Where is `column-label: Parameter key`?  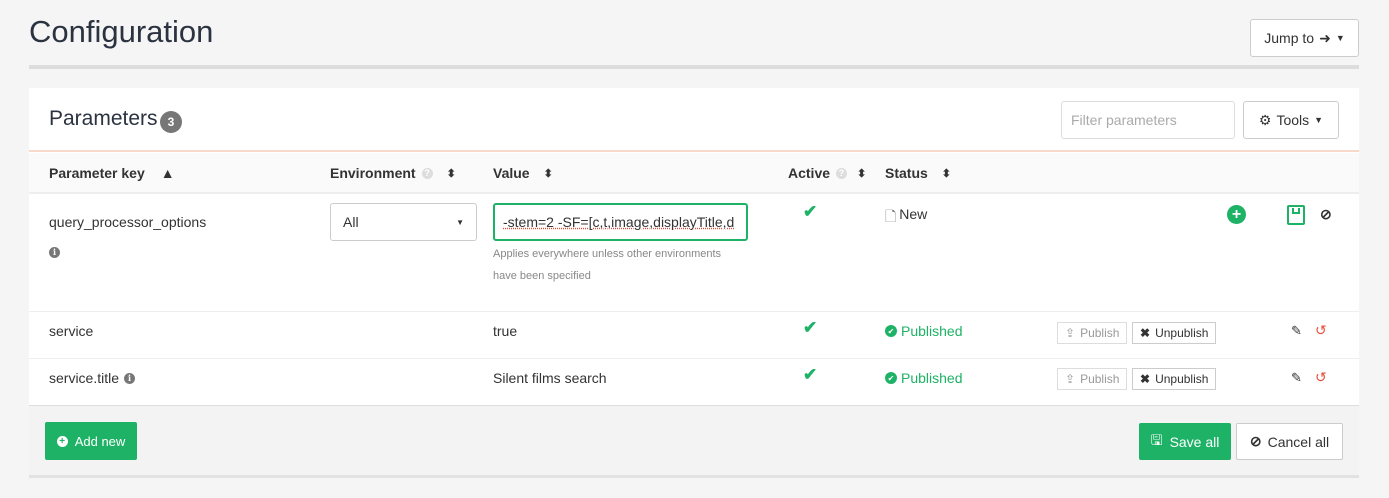 column-label: Parameter key is located at coordinates (97, 173).